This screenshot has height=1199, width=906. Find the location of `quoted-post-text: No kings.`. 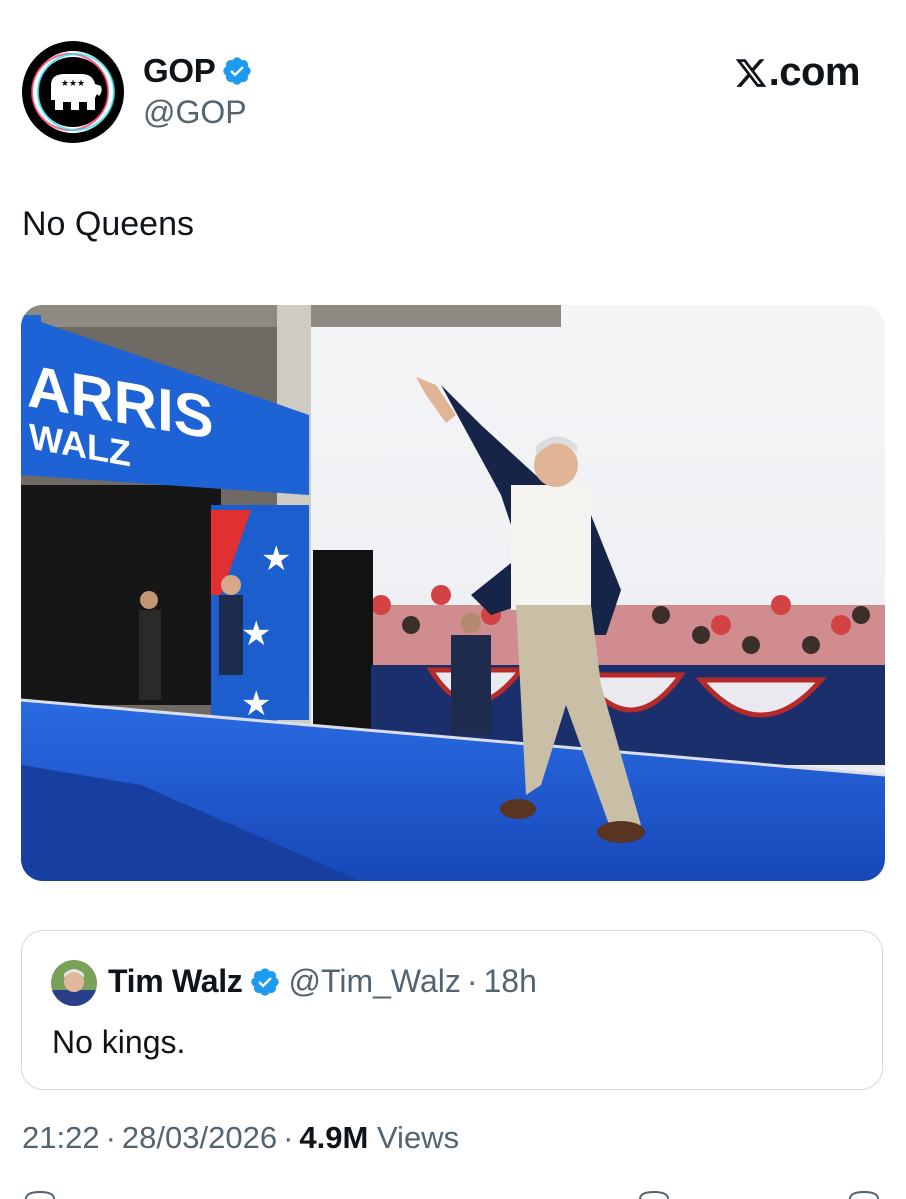

quoted-post-text: No kings. is located at coordinates (119, 1042).